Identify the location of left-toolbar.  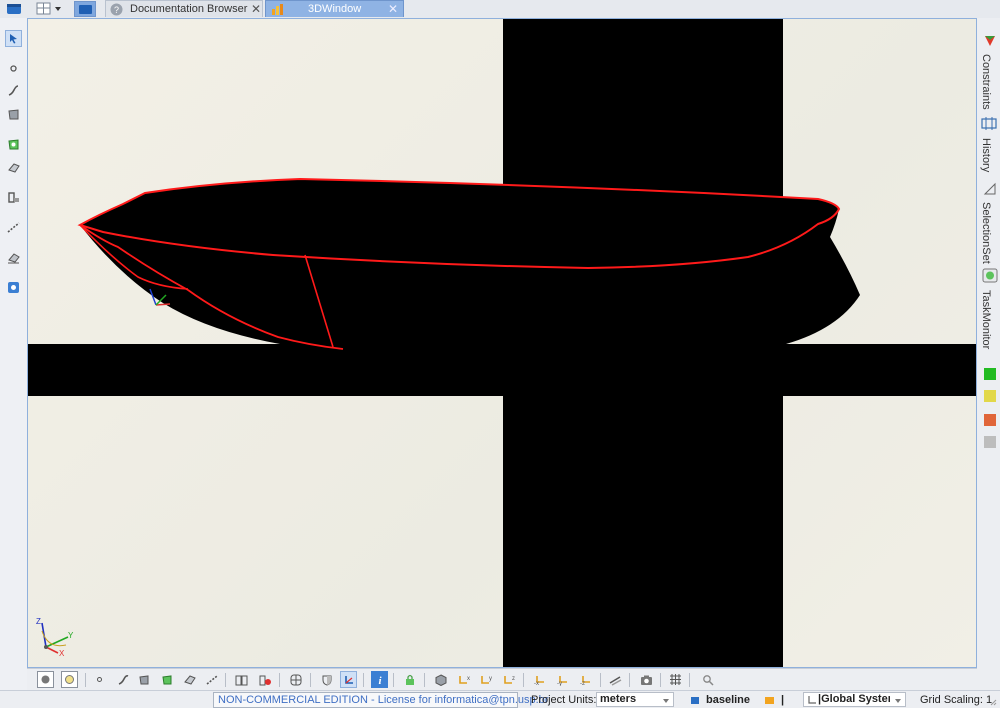
(13, 354).